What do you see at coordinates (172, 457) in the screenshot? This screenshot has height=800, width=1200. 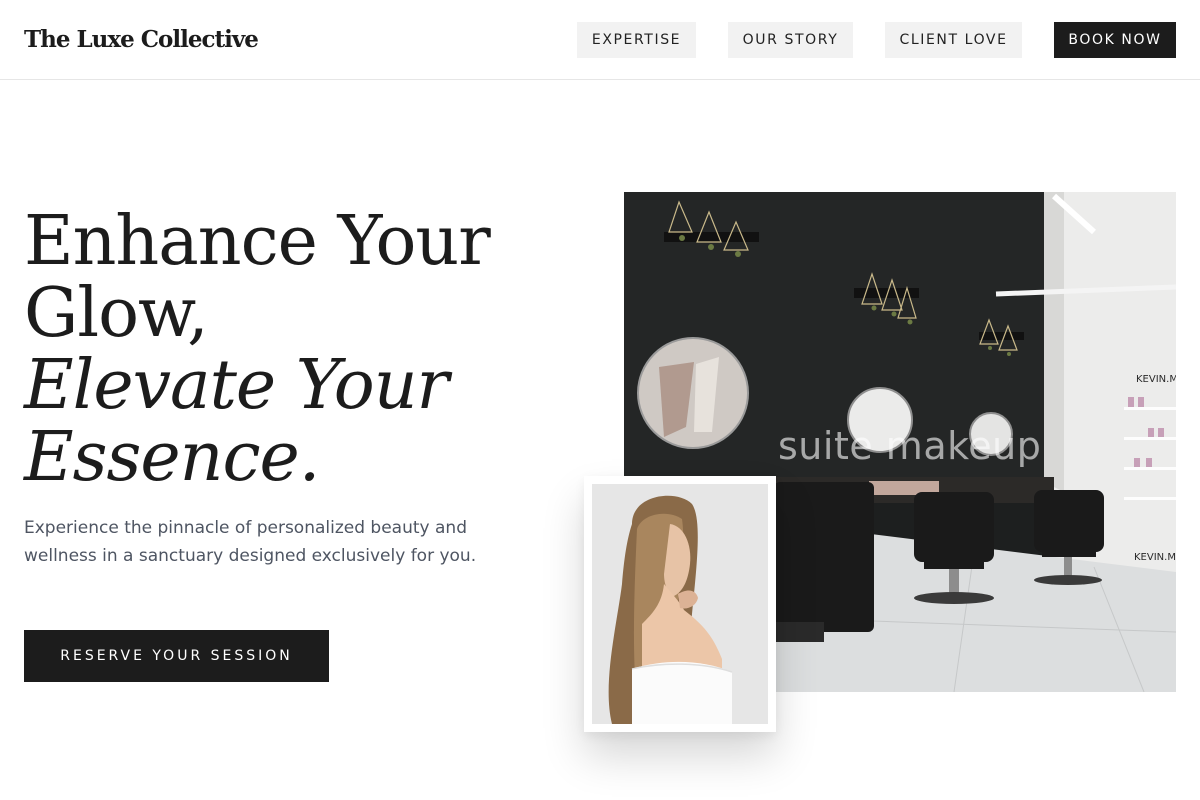 I see `headline-line-4: Essence.` at bounding box center [172, 457].